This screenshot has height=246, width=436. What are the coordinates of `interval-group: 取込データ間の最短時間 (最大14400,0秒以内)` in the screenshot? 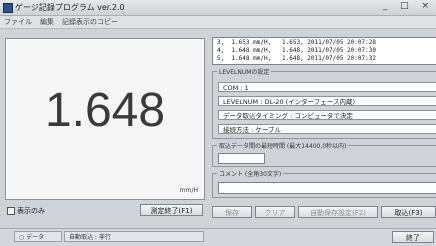 It's located at (324, 154).